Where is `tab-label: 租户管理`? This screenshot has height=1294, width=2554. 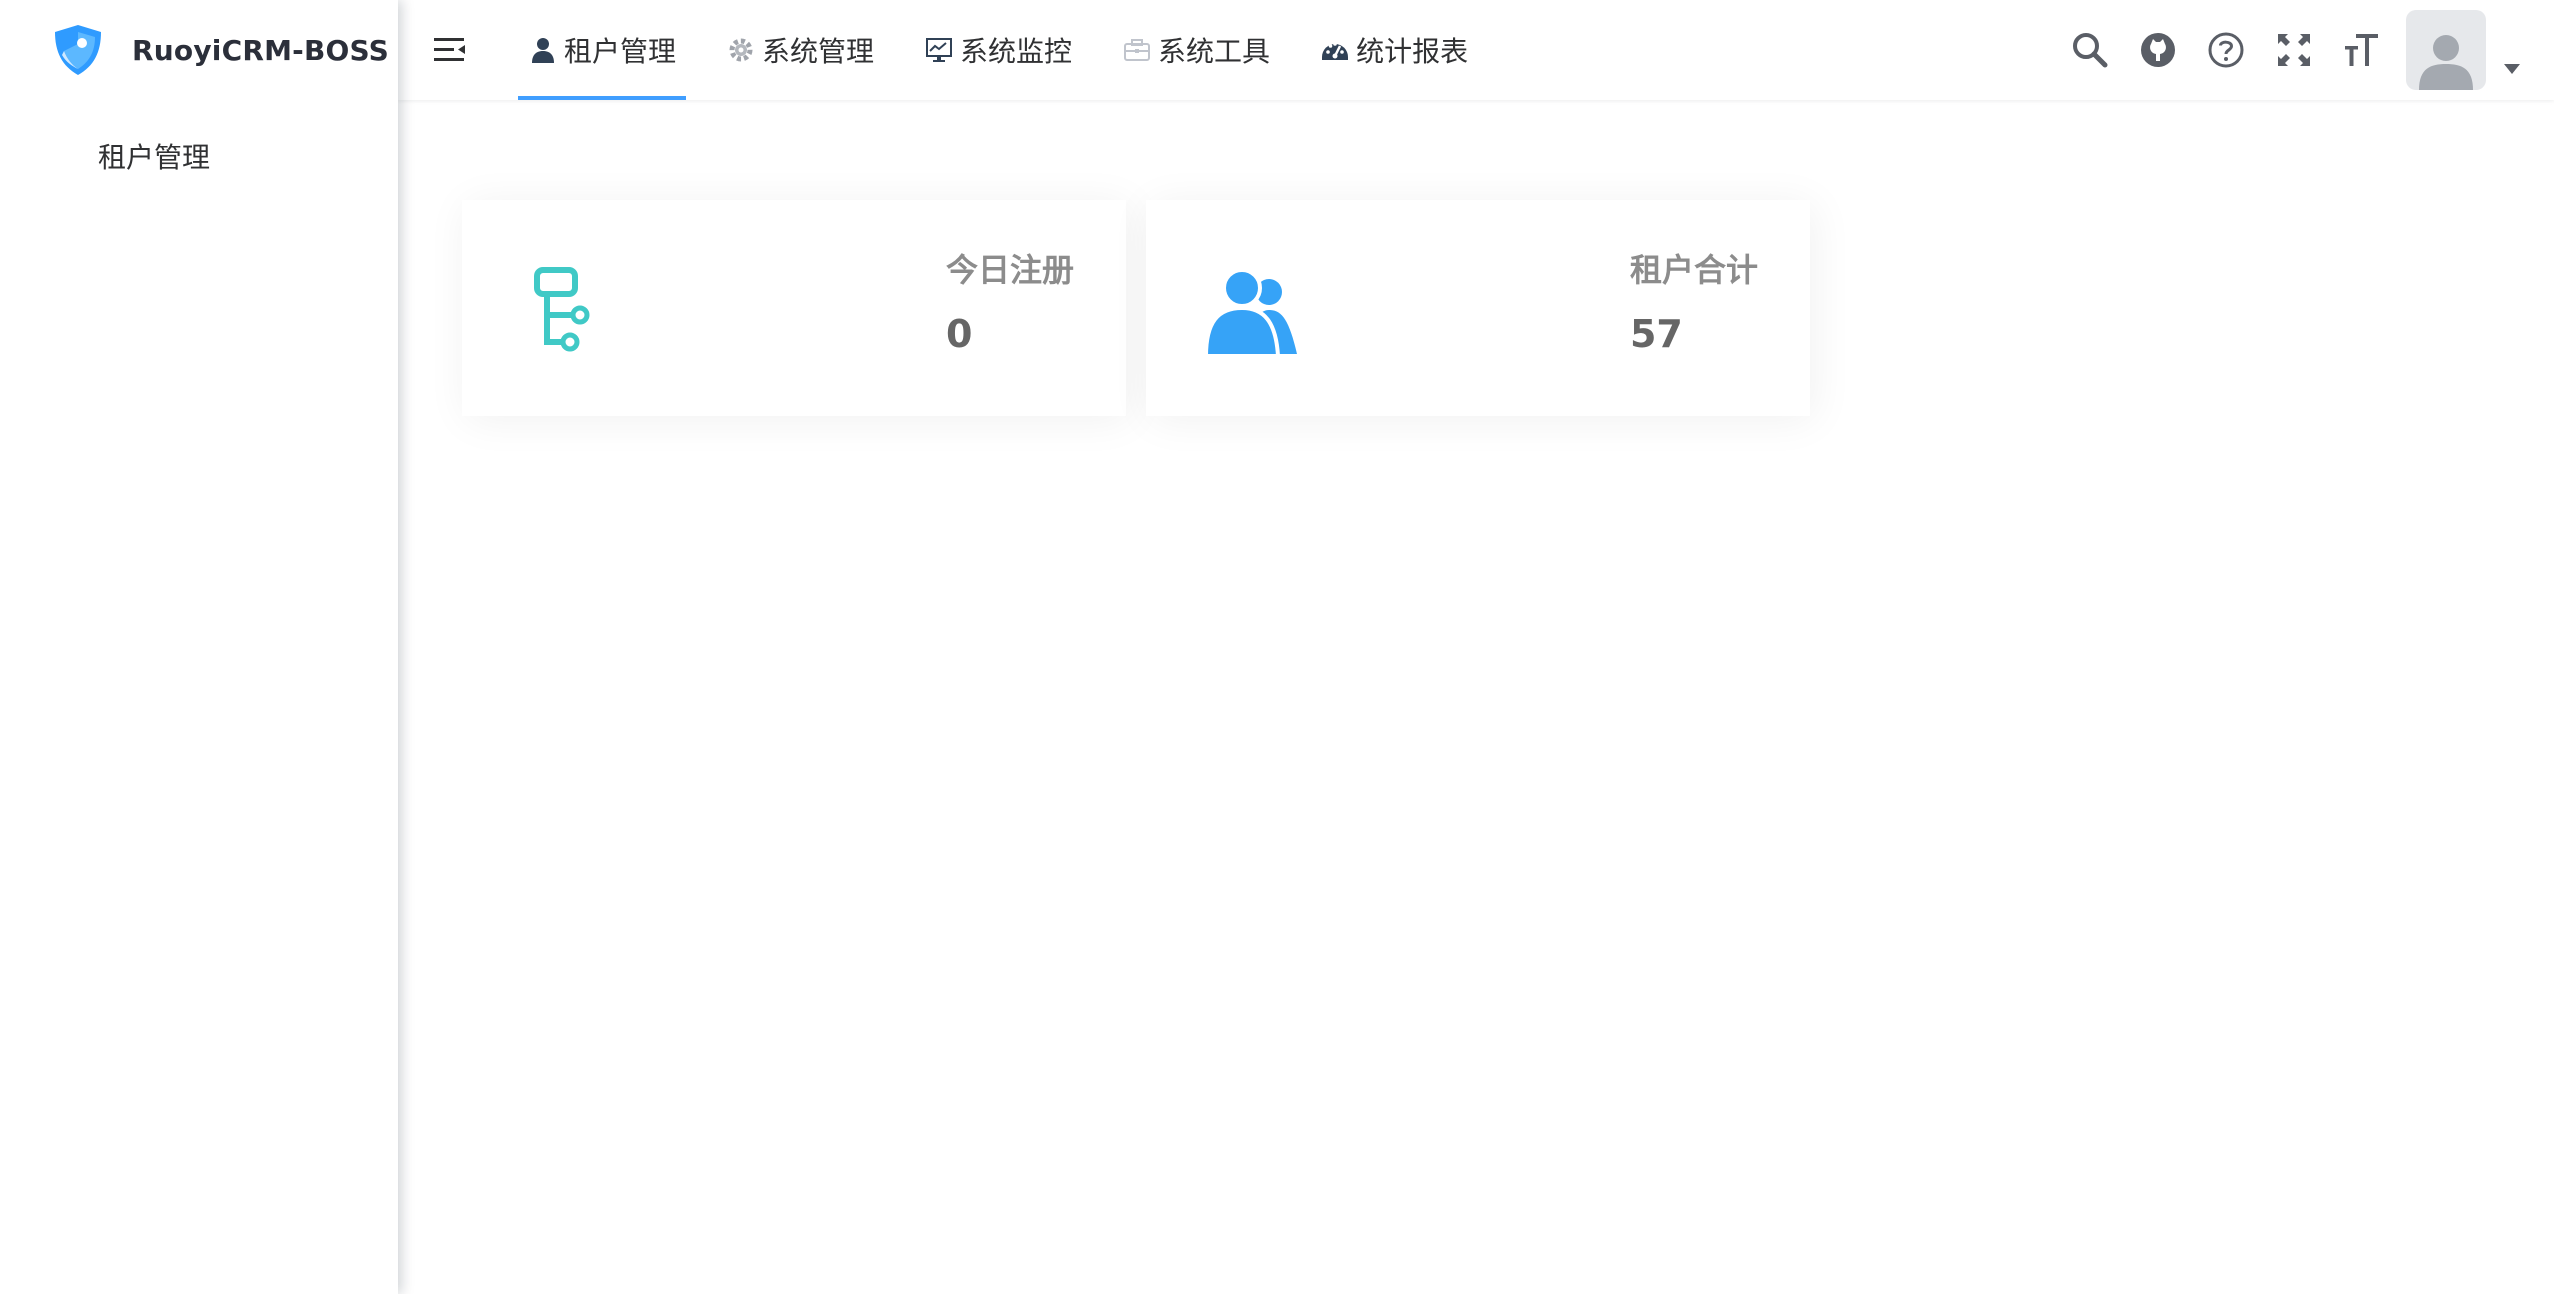 tab-label: 租户管理 is located at coordinates (620, 51).